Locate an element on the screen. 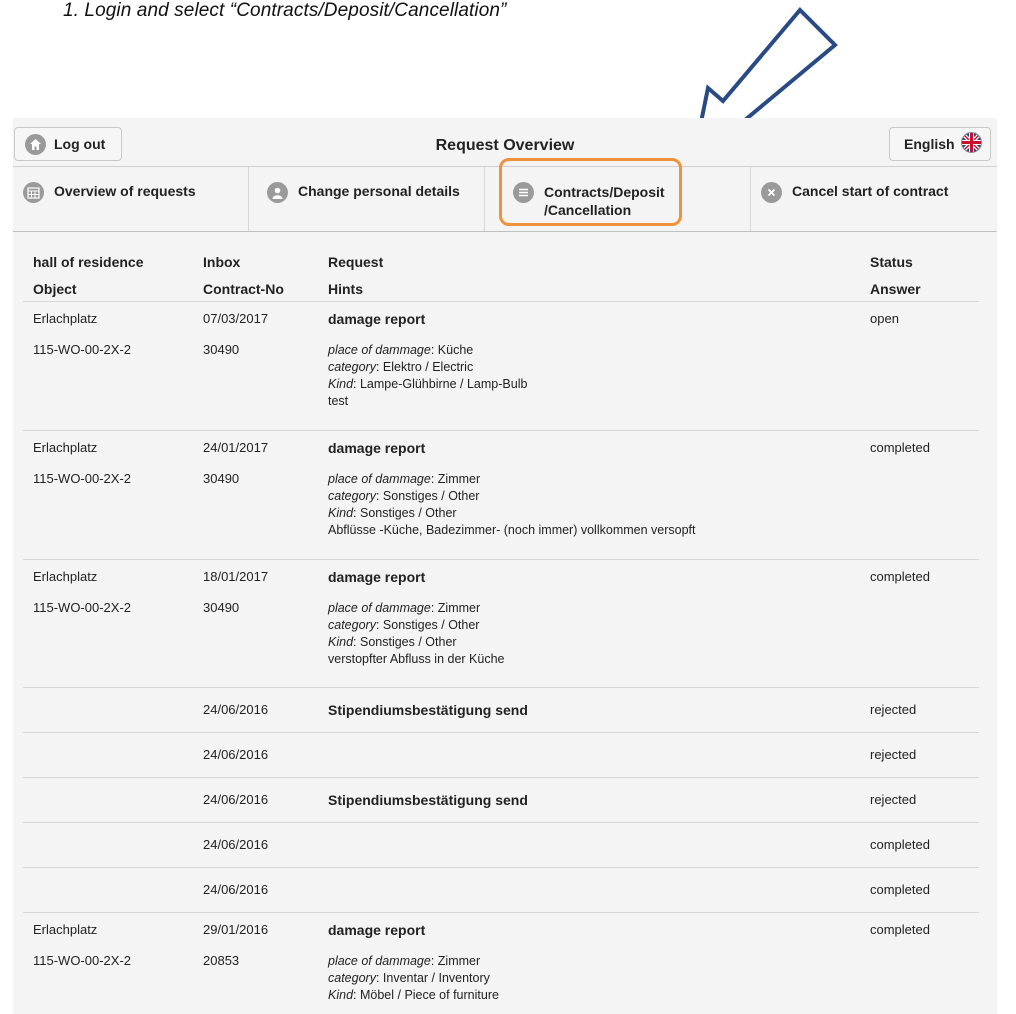 Image resolution: width=1016 pixels, height=1014 pixels. tab-label: Contracts/Deposit /Cancellation is located at coordinates (604, 201).